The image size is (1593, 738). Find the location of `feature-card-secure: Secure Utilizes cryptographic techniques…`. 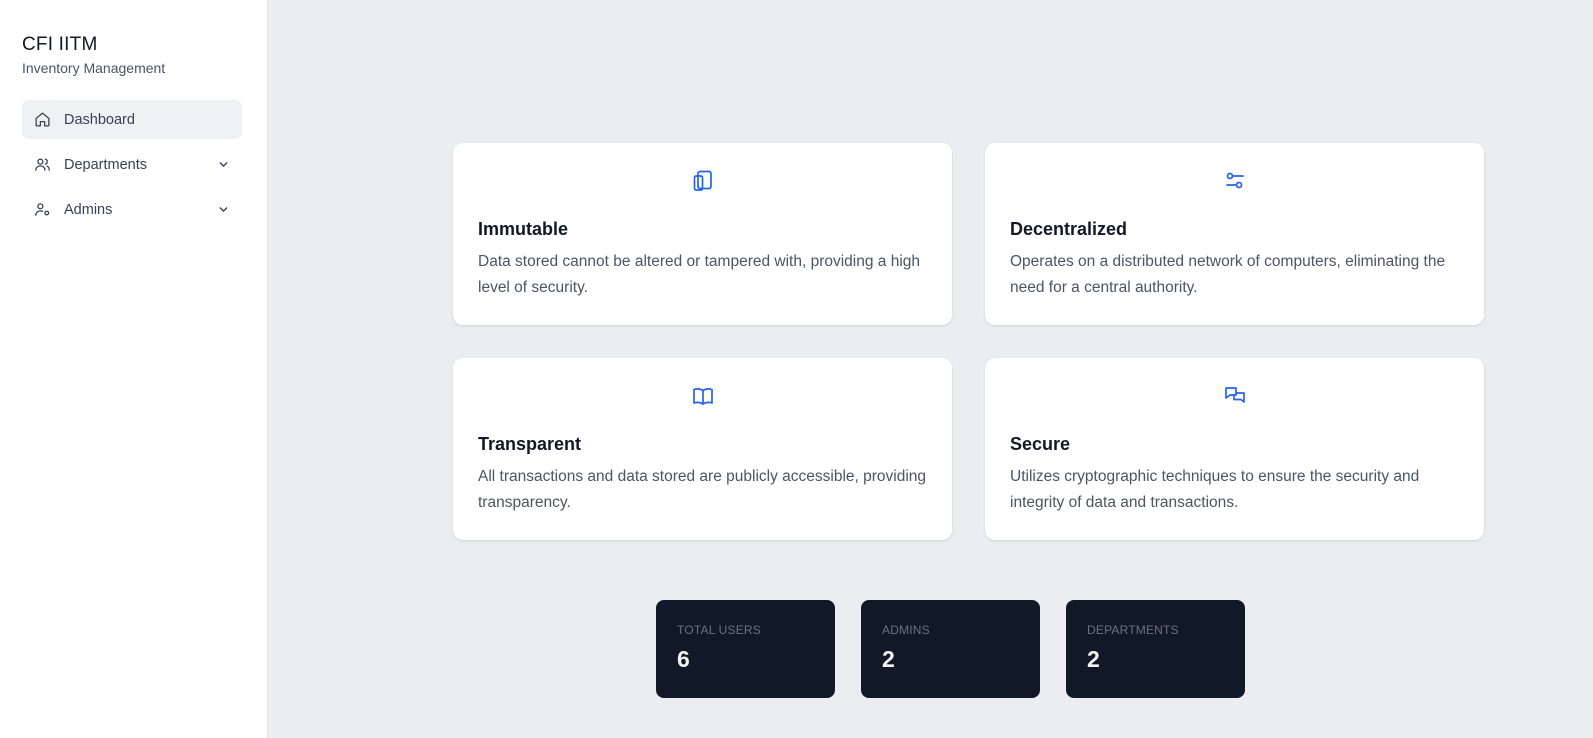

feature-card-secure: Secure Utilizes cryptographic techniques… is located at coordinates (1234, 449).